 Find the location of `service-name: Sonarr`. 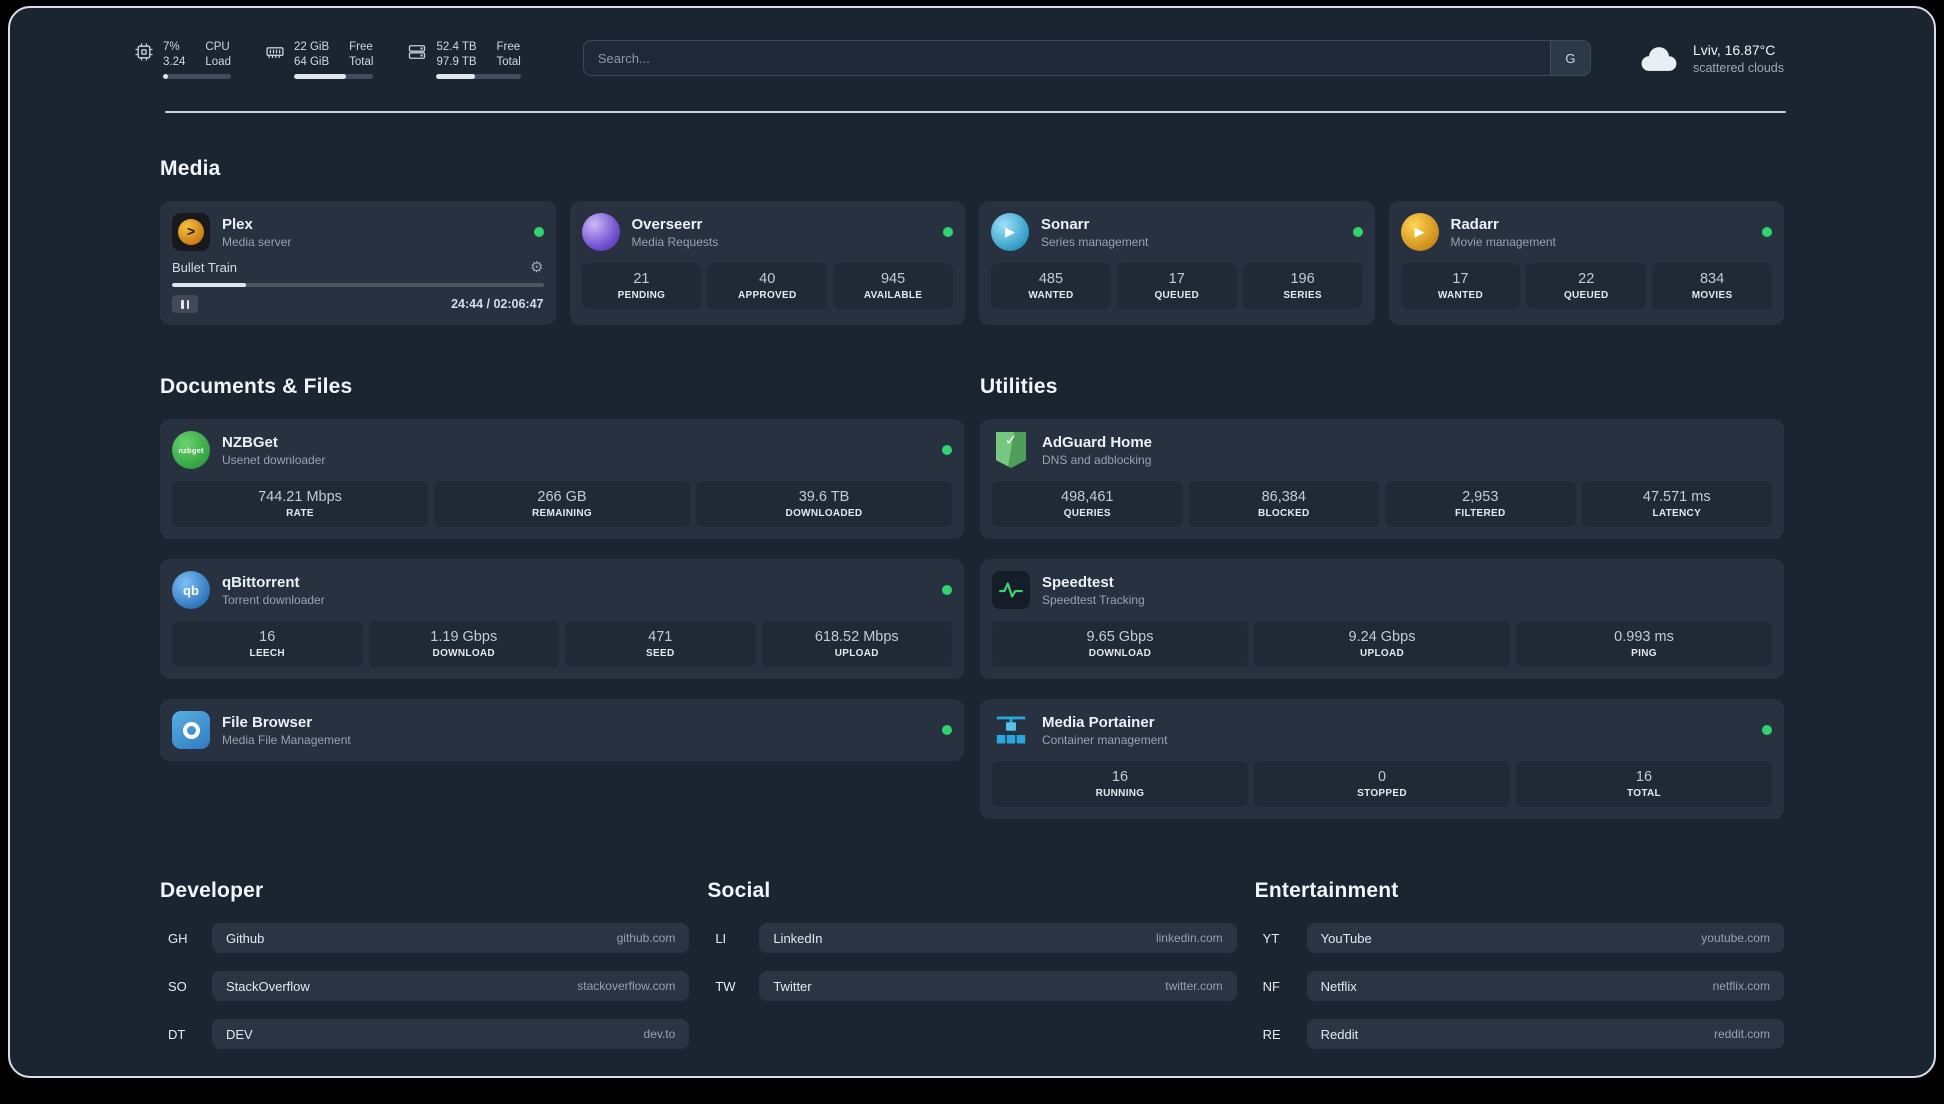

service-name: Sonarr is located at coordinates (1065, 224).